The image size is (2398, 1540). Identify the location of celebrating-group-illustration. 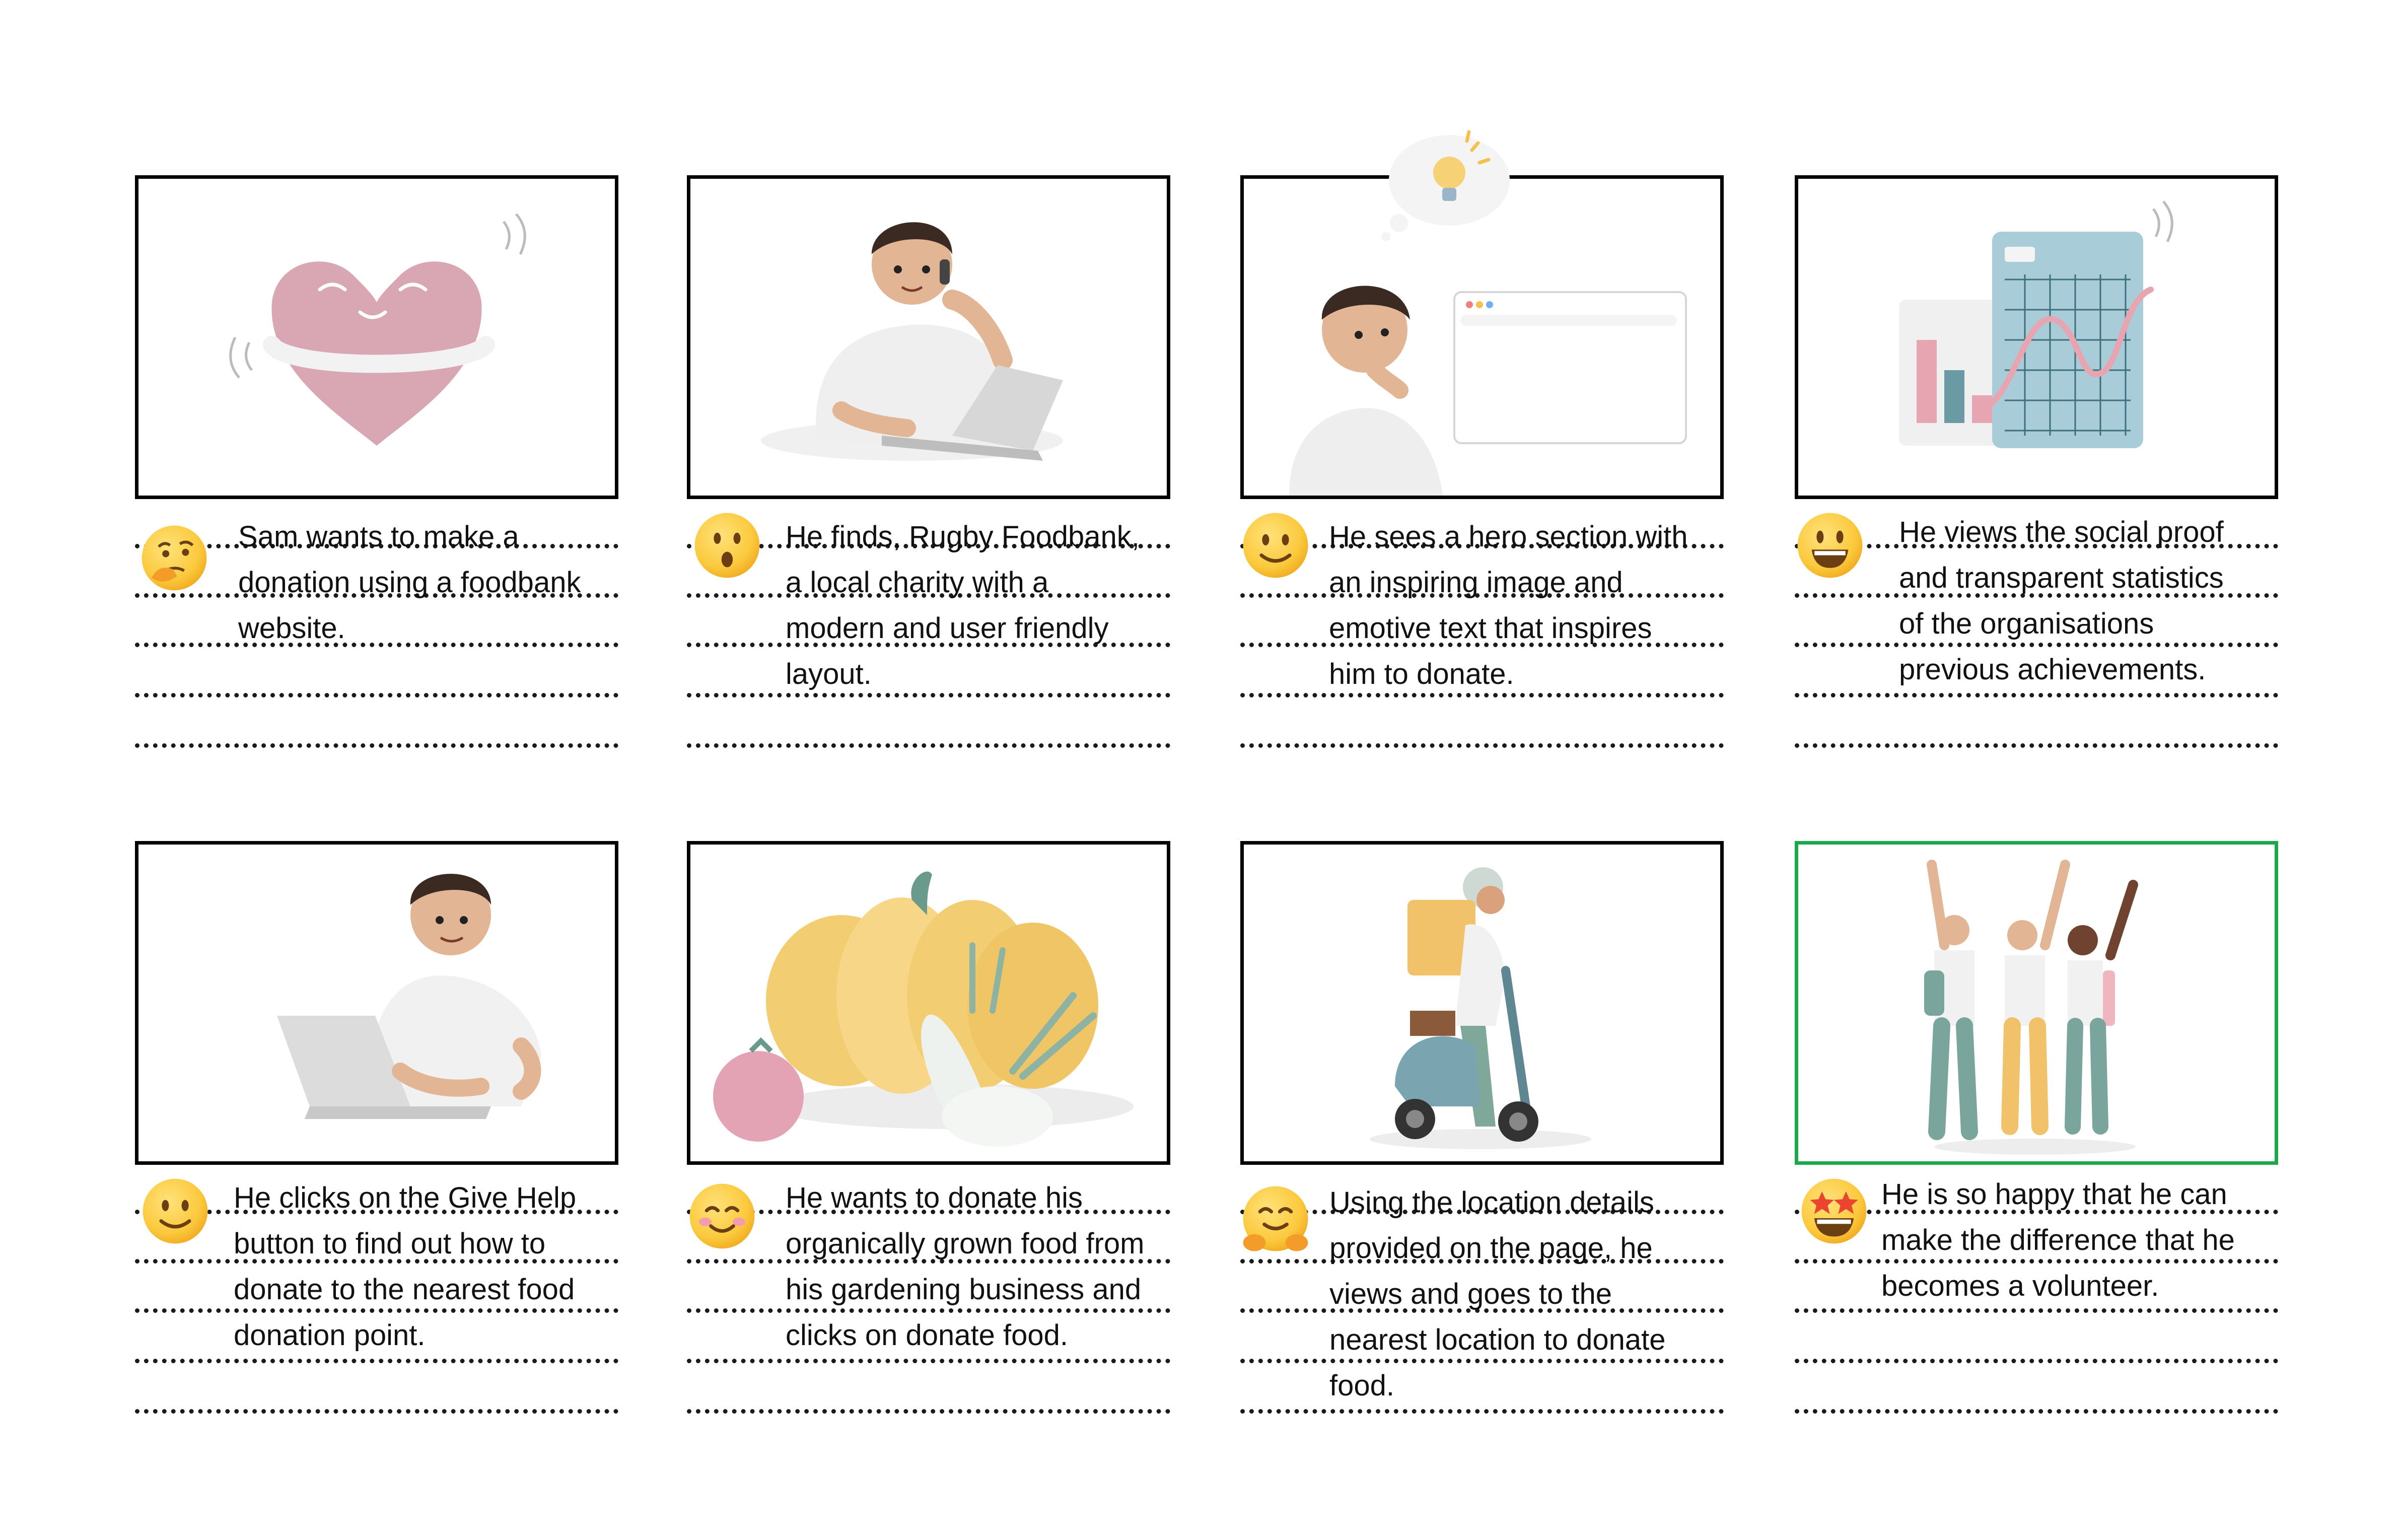
(2031, 1007).